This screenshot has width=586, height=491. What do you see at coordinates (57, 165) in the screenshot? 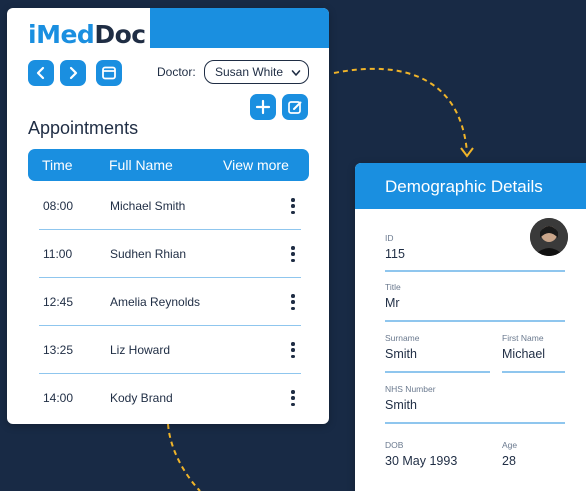
I see `column-header-time: Time` at bounding box center [57, 165].